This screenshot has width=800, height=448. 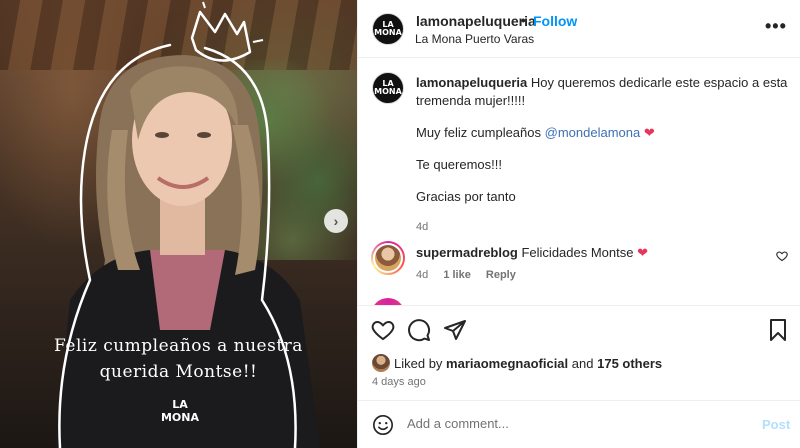 I want to click on comment-icon, so click(x=419, y=330).